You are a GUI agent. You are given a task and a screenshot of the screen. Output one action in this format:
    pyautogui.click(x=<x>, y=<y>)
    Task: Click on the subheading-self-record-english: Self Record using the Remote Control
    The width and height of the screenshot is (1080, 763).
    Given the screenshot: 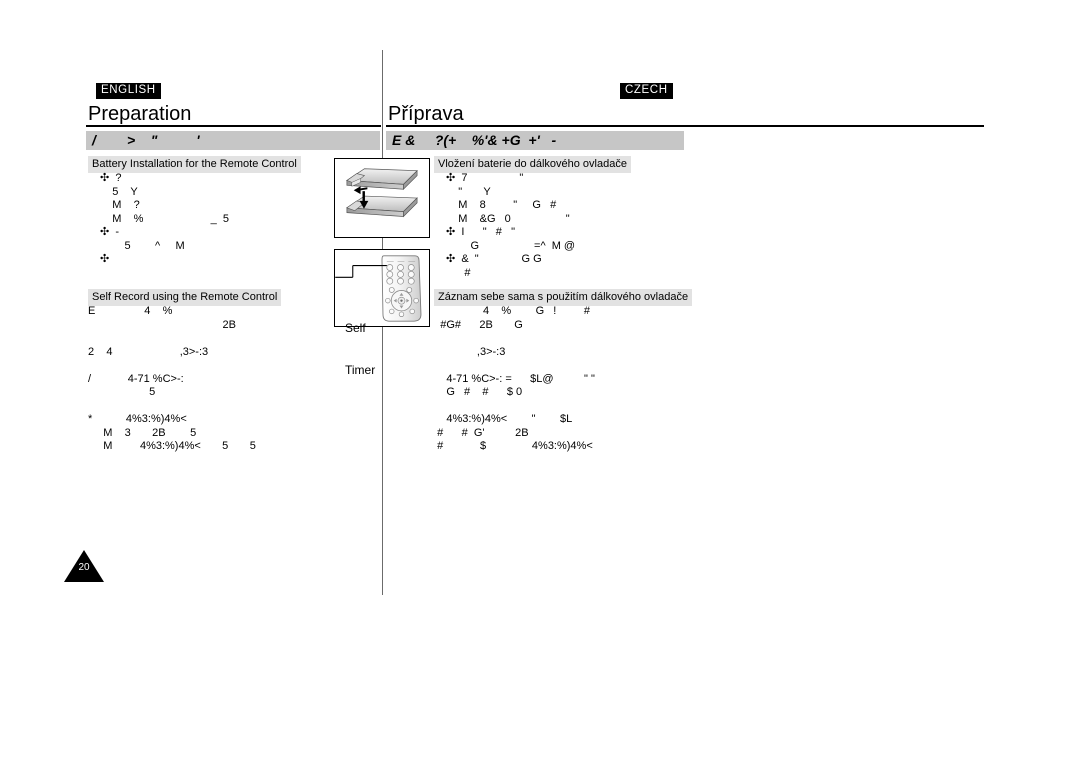 What is the action you would take?
    pyautogui.click(x=185, y=297)
    